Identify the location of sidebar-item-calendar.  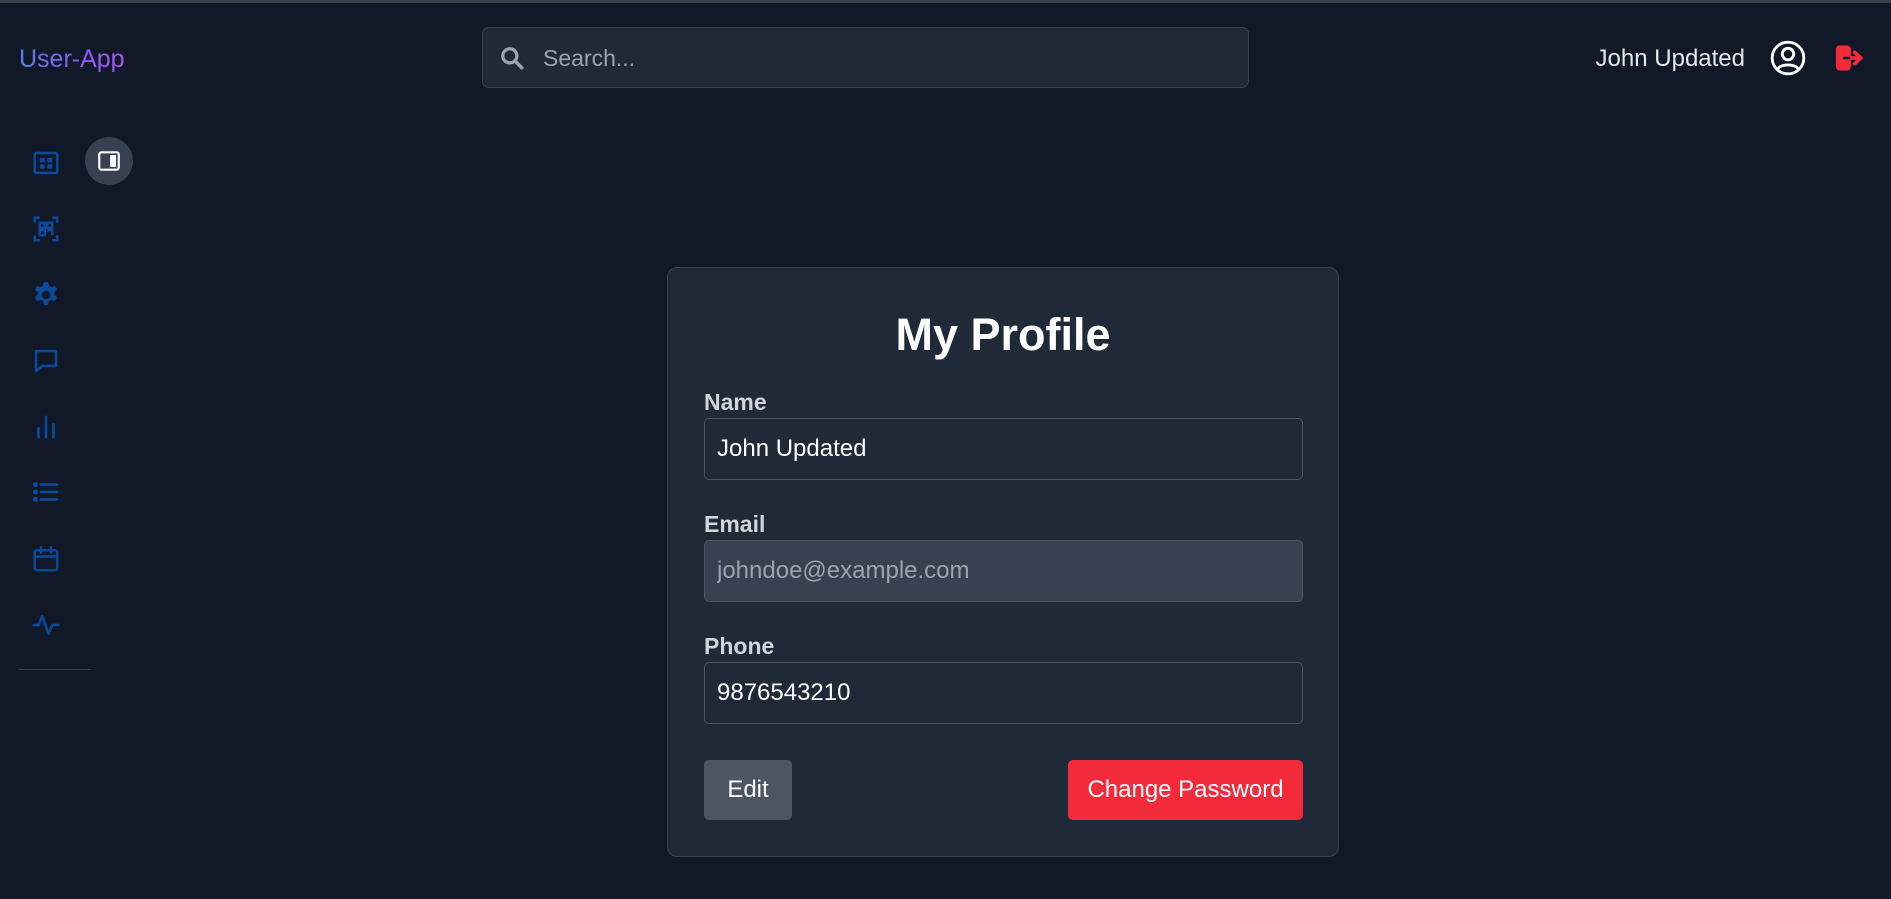
(46, 559).